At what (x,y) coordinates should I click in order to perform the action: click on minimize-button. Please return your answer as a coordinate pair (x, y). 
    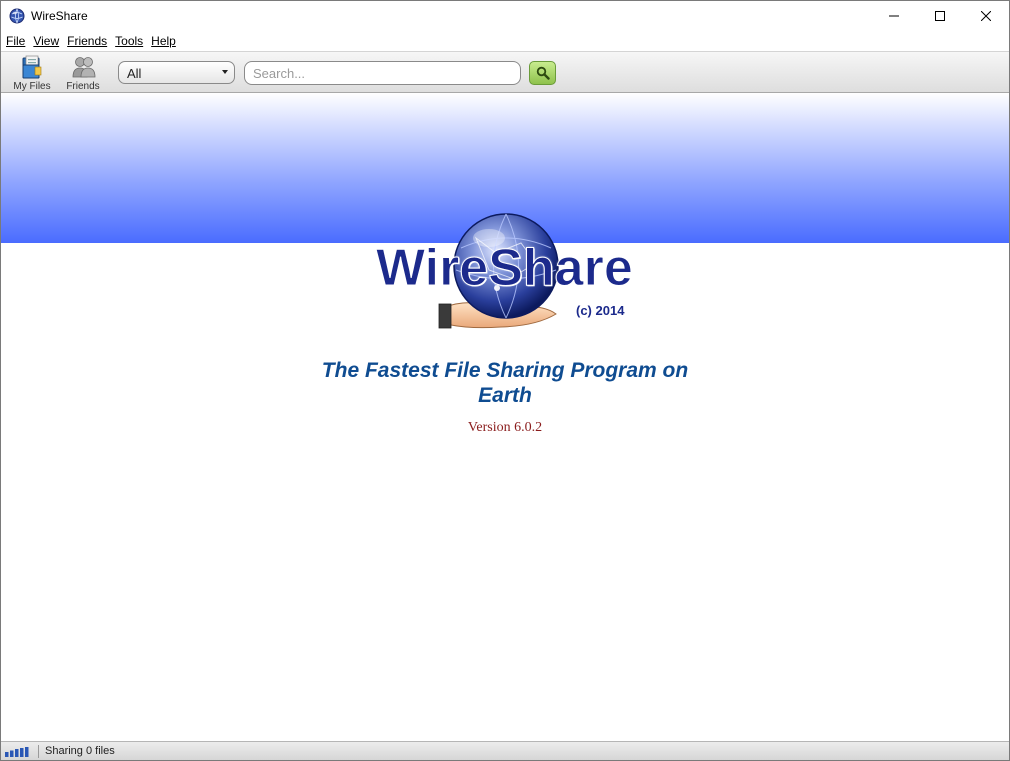
    Looking at the image, I should click on (894, 16).